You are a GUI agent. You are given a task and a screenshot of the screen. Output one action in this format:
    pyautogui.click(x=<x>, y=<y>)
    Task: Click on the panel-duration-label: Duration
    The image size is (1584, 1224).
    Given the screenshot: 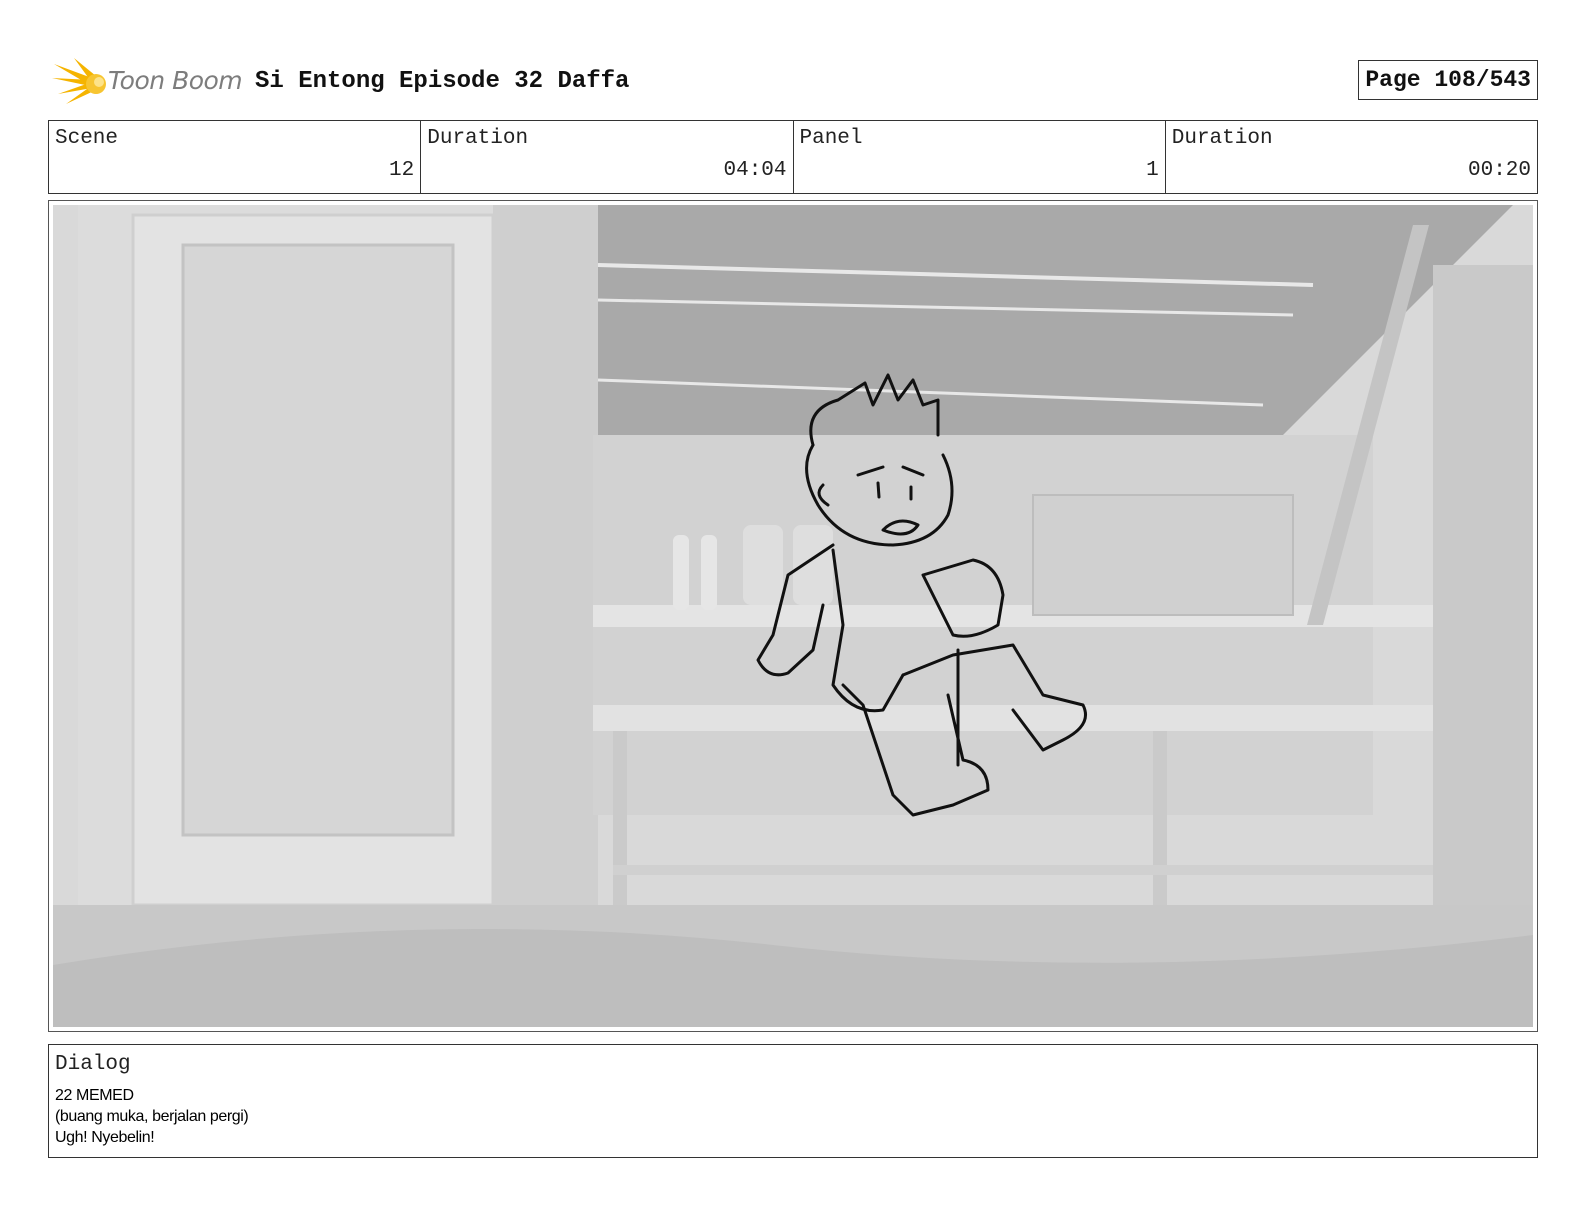 What is the action you would take?
    pyautogui.click(x=1222, y=138)
    